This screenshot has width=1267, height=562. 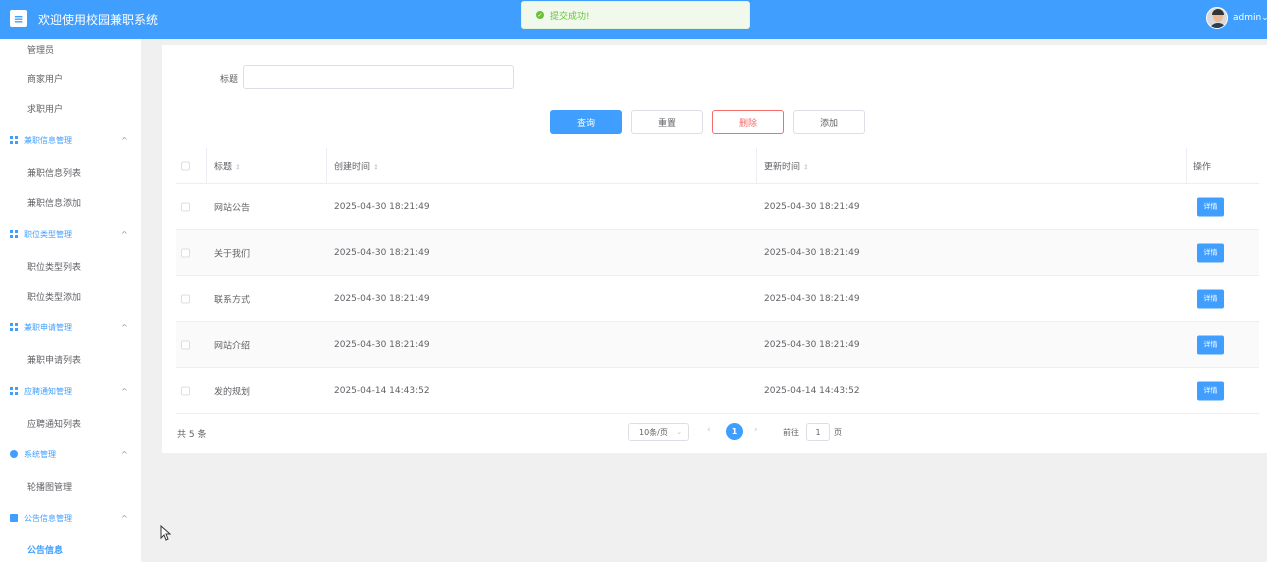 I want to click on username: admin, so click(x=1247, y=18).